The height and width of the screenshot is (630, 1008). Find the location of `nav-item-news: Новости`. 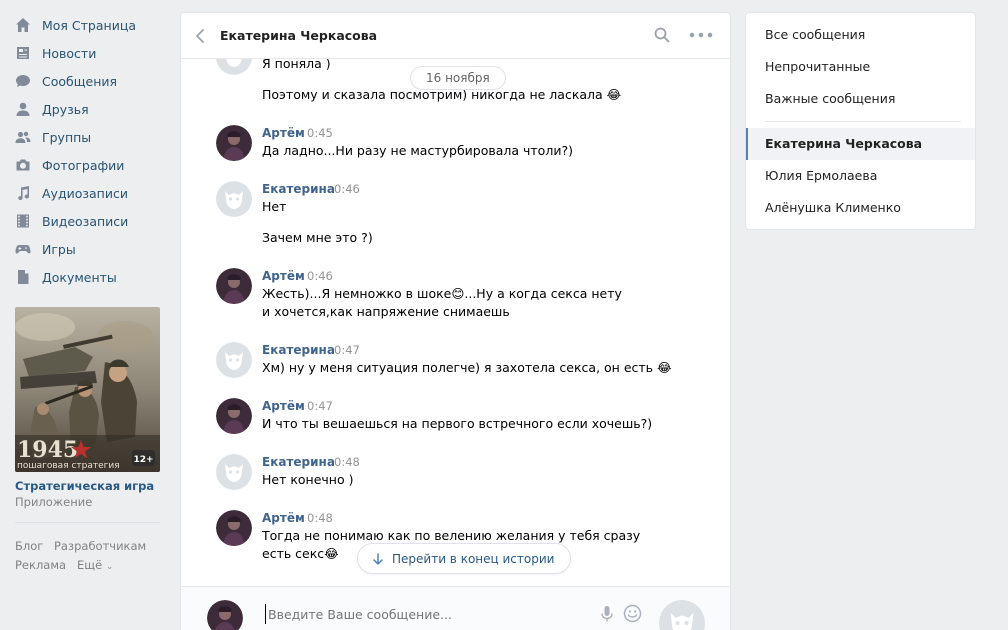

nav-item-news: Новости is located at coordinates (55, 53).